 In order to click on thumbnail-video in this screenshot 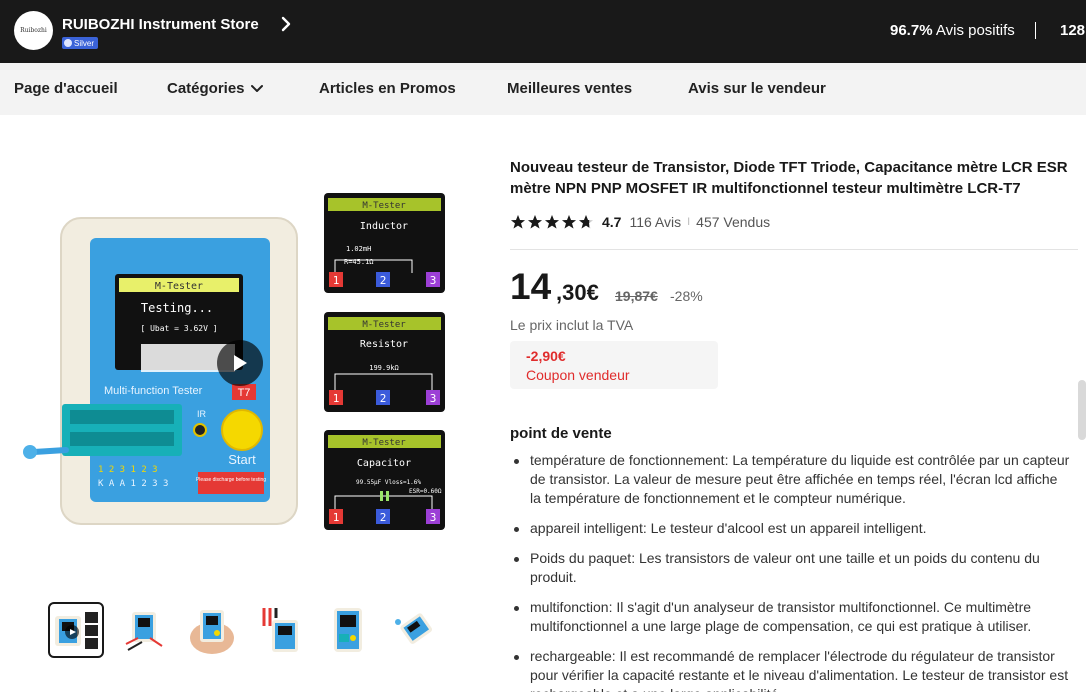, I will do `click(76, 630)`.